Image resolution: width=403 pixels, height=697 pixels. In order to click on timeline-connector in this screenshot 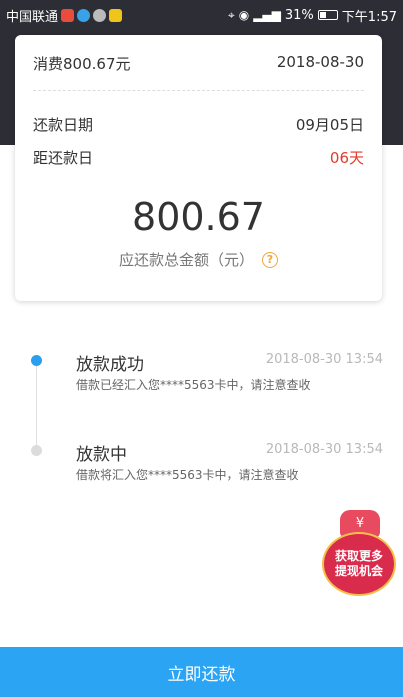, I will do `click(36, 405)`.